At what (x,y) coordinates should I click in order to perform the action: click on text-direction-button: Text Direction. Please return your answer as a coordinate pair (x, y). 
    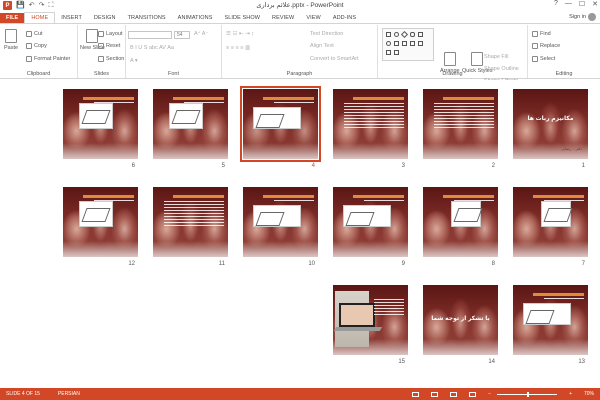
    Looking at the image, I should click on (326, 34).